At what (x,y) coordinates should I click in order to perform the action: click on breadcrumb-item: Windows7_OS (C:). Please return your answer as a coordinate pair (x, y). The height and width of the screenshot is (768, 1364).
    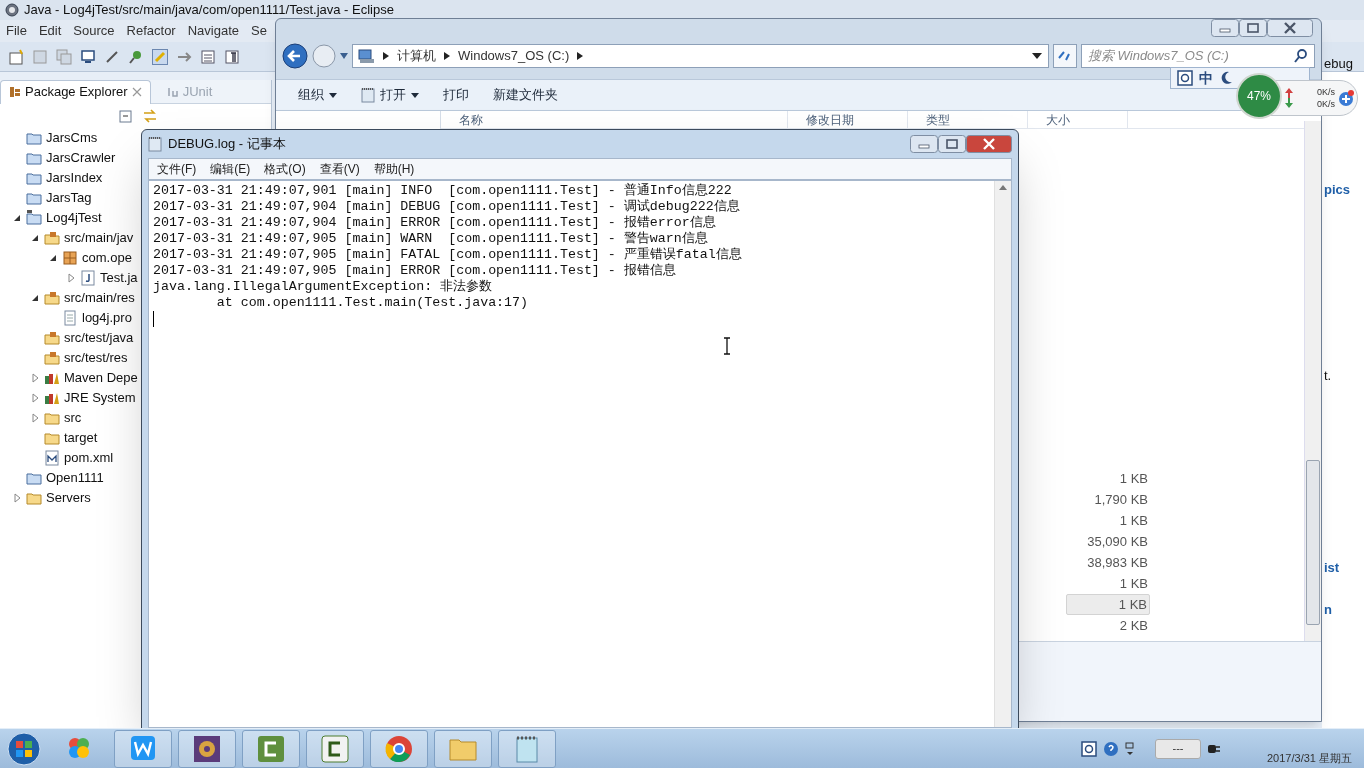
    Looking at the image, I should click on (514, 56).